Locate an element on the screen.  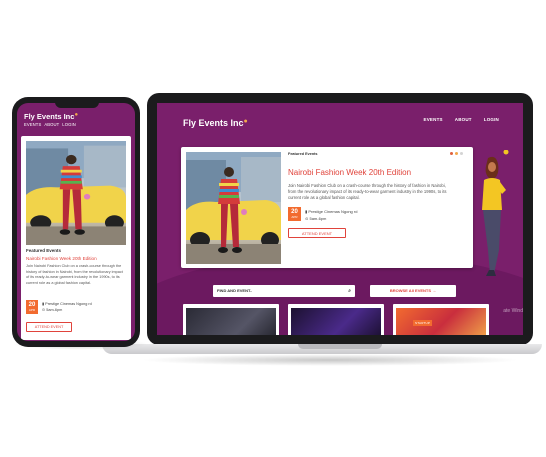
thumbnail-tag: STARTUP is located at coordinates (423, 323).